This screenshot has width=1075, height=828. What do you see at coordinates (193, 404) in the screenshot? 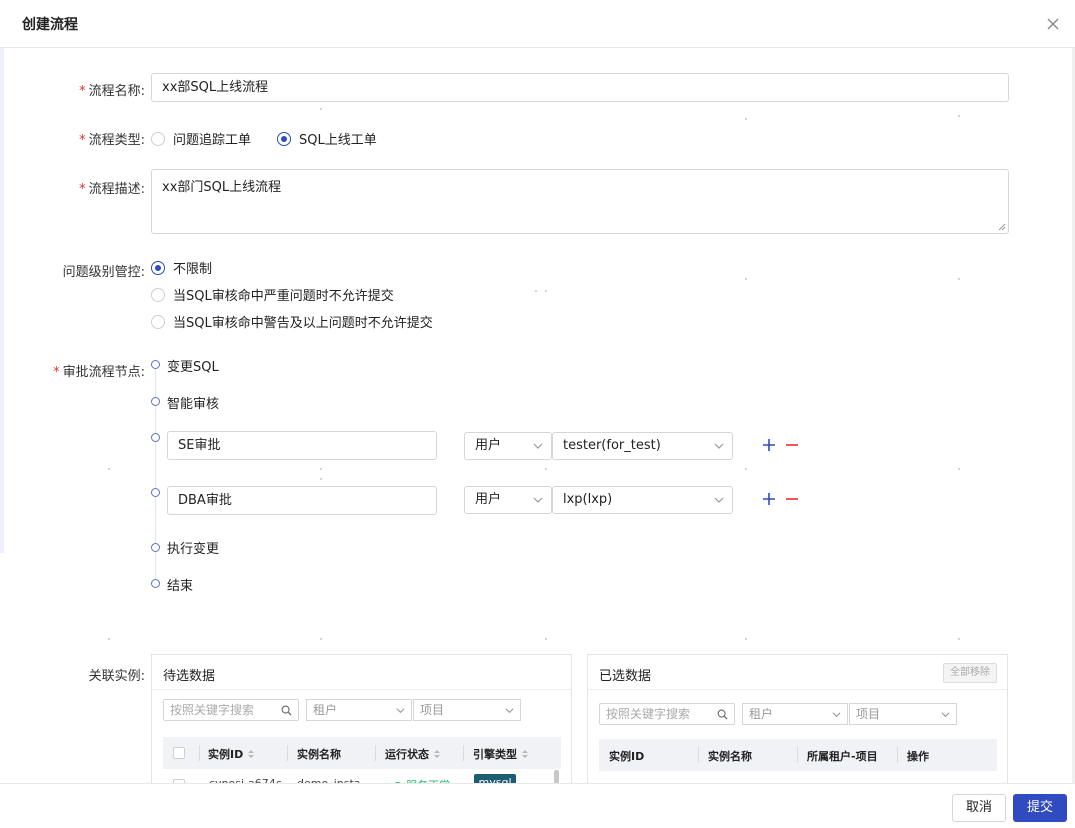
I see `node-smart-audit: 智能审核` at bounding box center [193, 404].